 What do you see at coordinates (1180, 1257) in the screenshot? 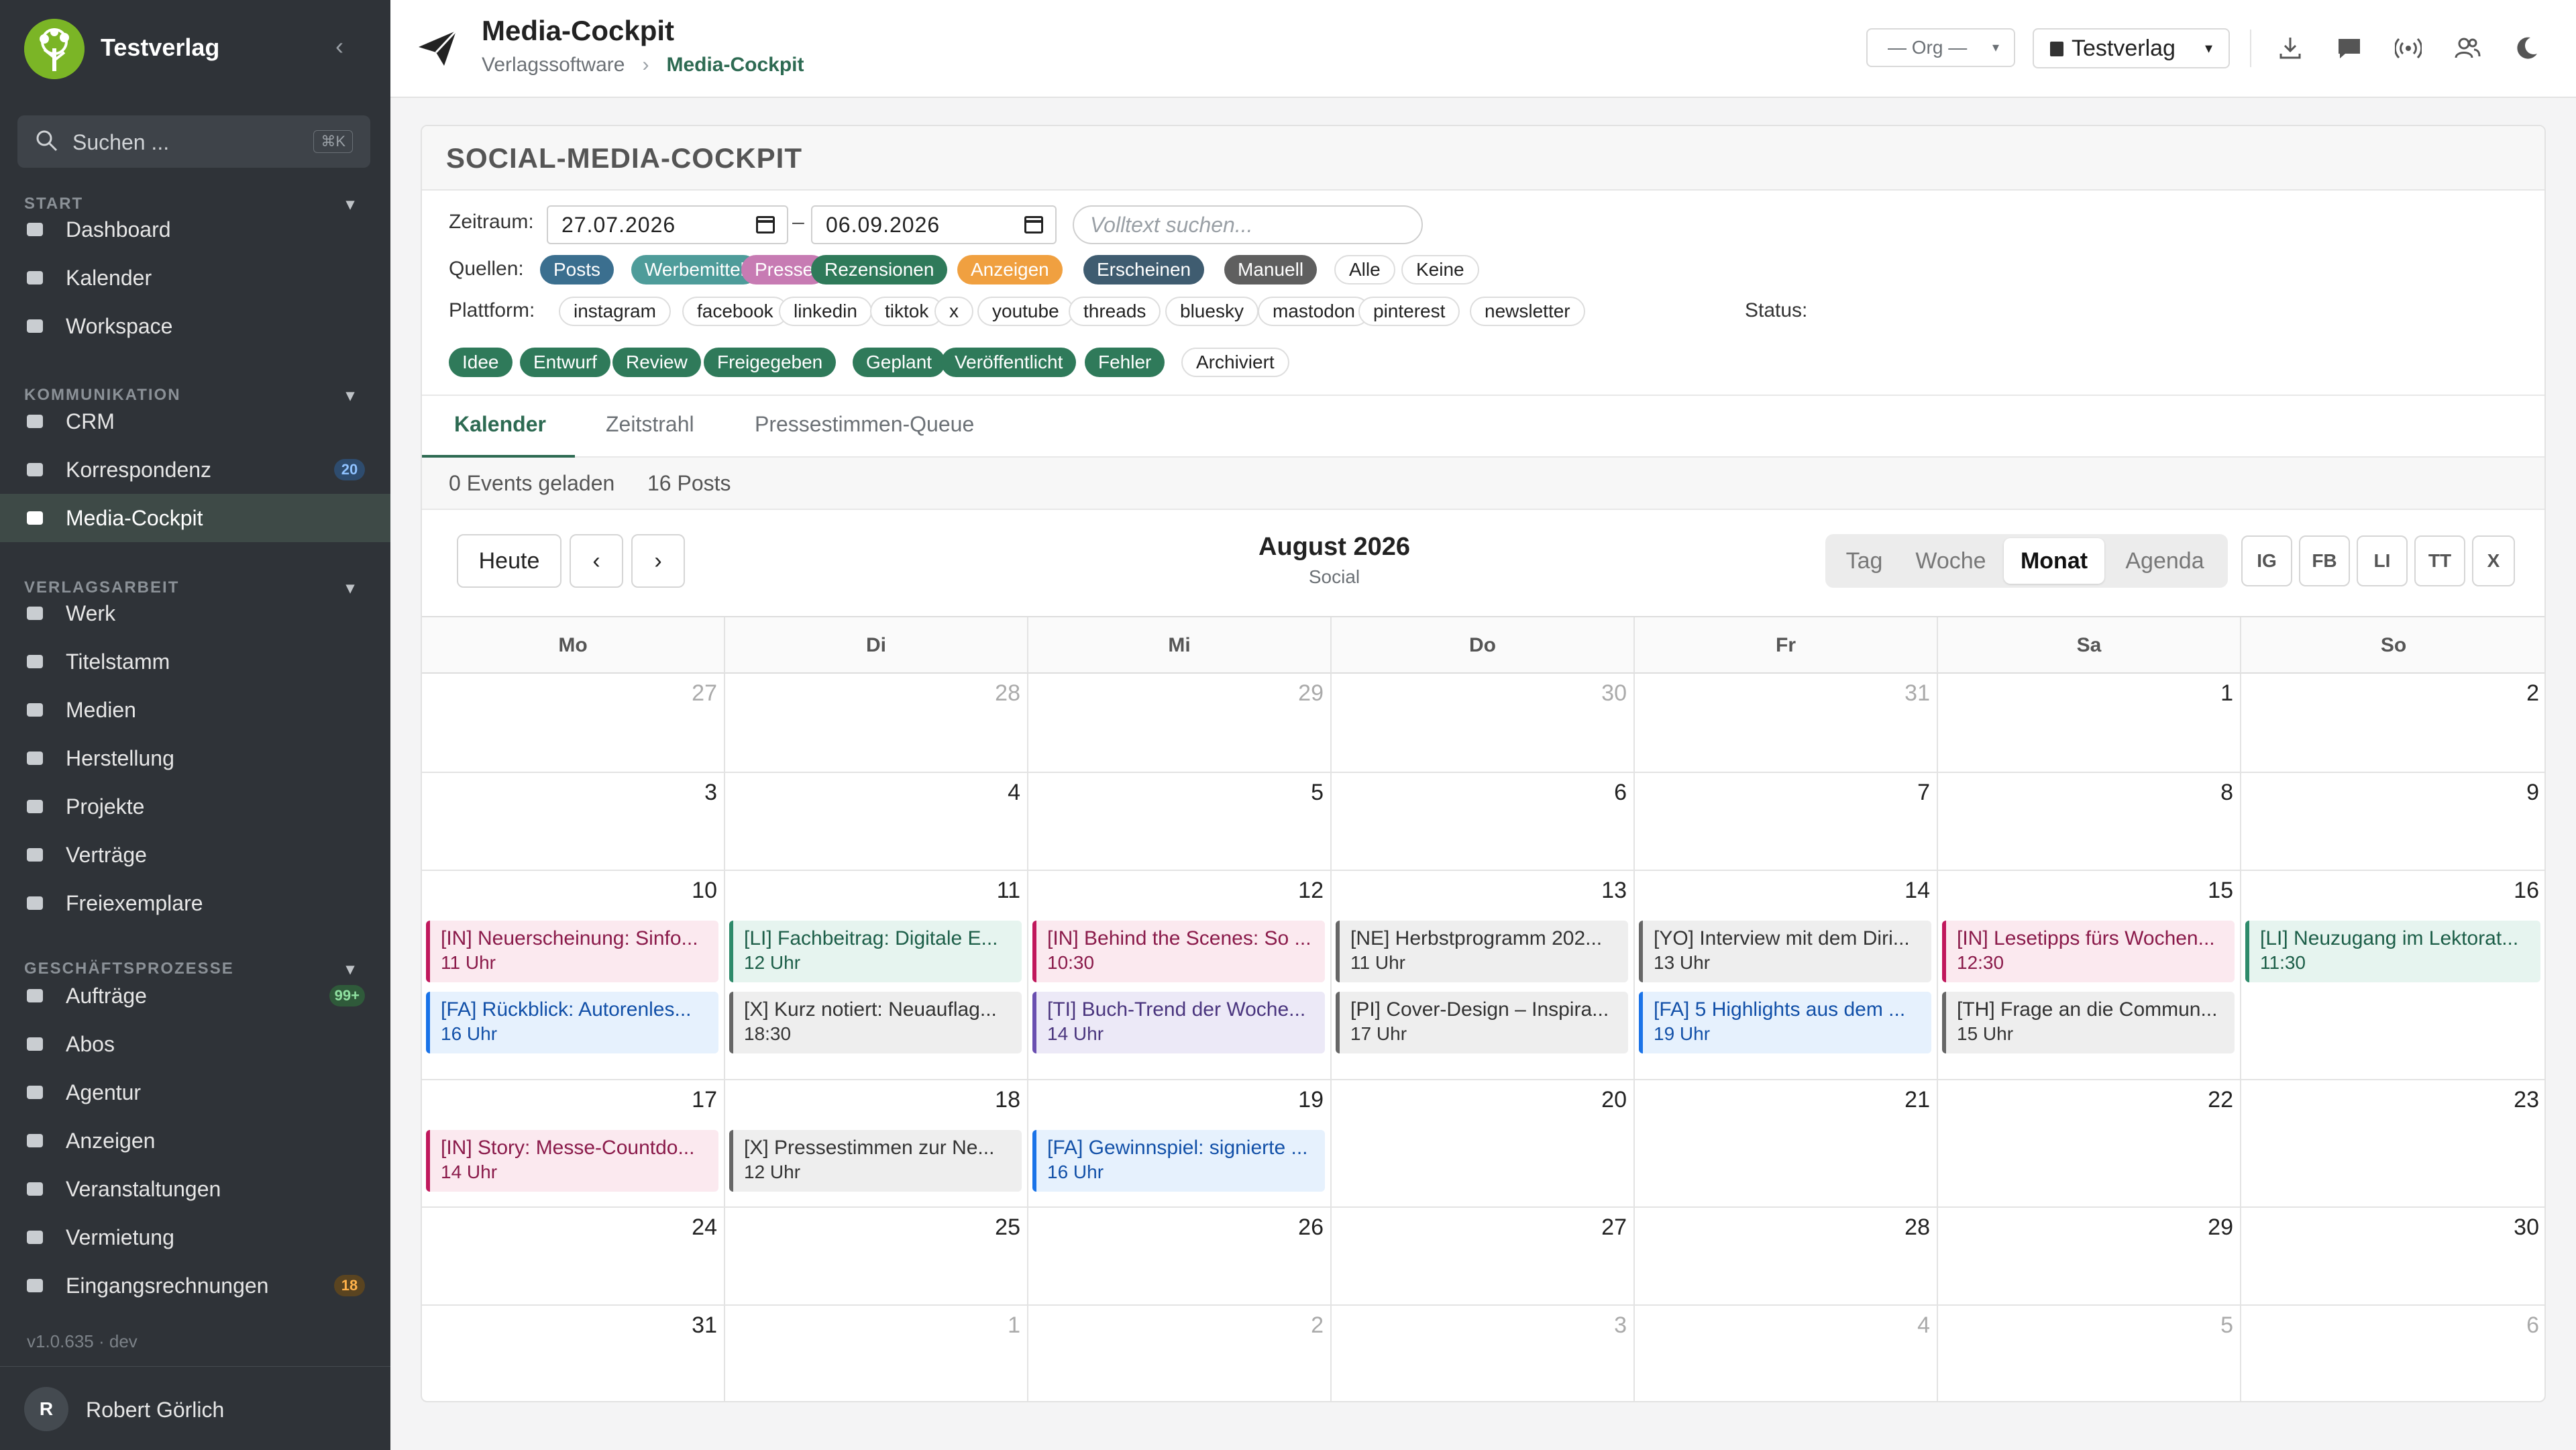
I see `calendar-day-cell: 26` at bounding box center [1180, 1257].